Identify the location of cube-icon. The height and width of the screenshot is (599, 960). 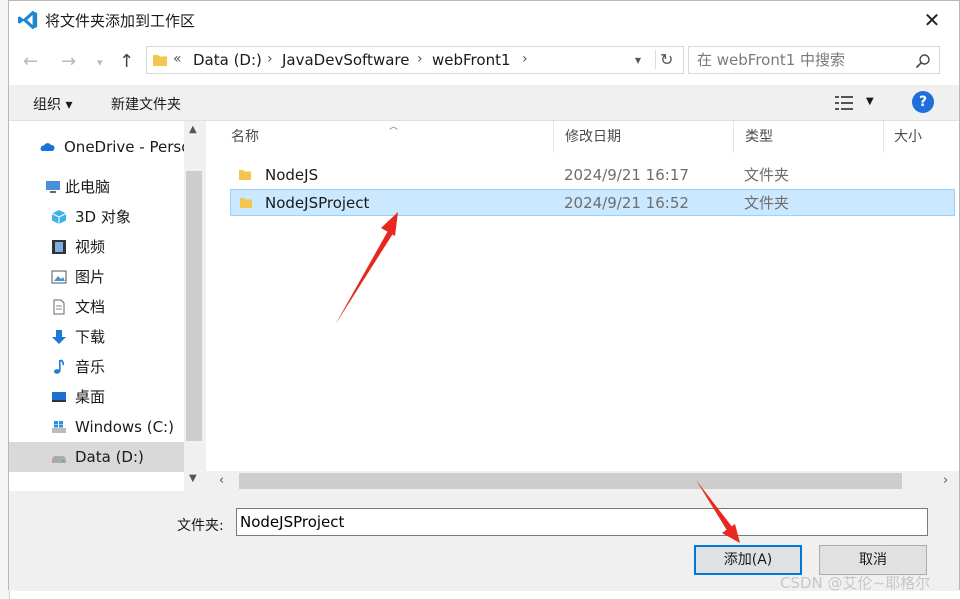
(59, 217).